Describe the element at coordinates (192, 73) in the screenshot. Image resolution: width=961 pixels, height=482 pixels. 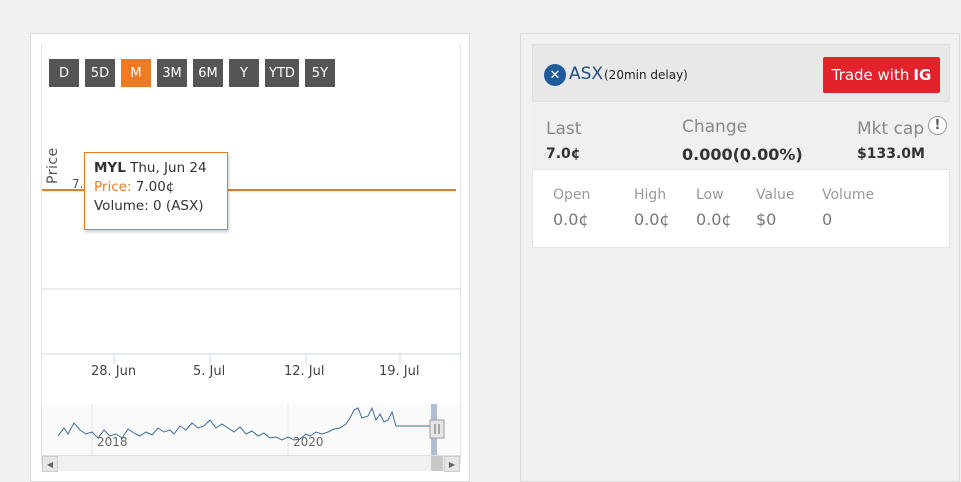
I see `range-selector: D 5D M 3M 6M Y YTD 5Y` at that location.